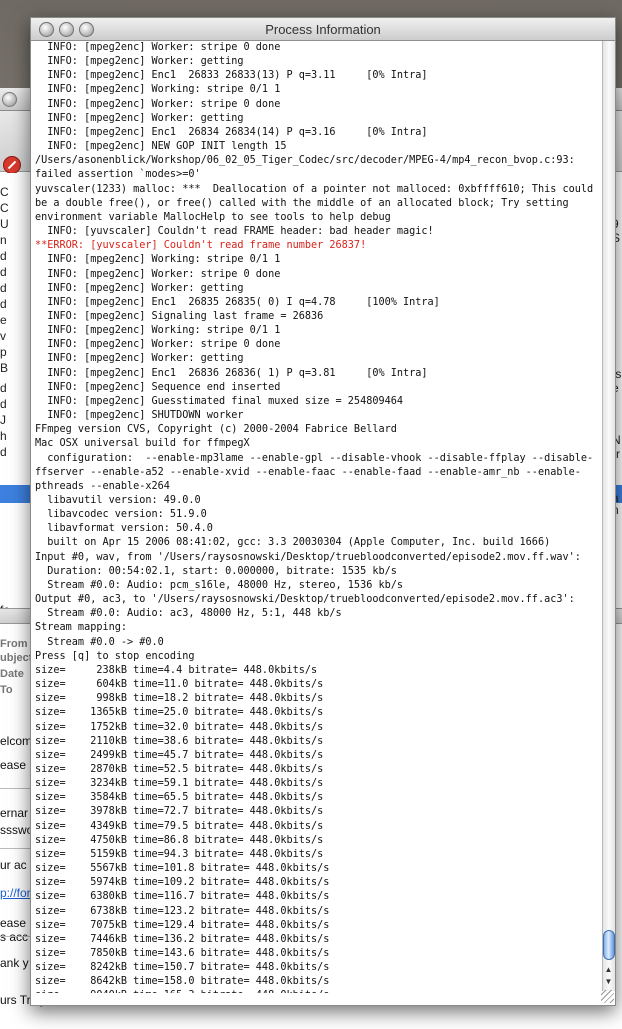  What do you see at coordinates (15, 893) in the screenshot?
I see `mail-link: p://for` at bounding box center [15, 893].